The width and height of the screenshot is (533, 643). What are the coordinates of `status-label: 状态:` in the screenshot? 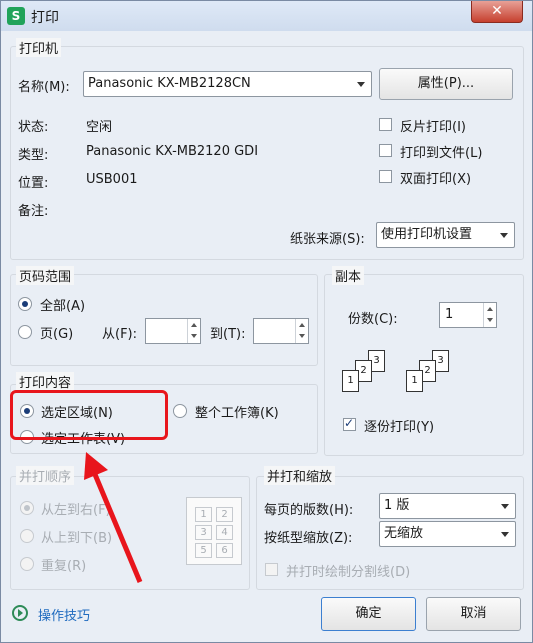 It's located at (33, 127).